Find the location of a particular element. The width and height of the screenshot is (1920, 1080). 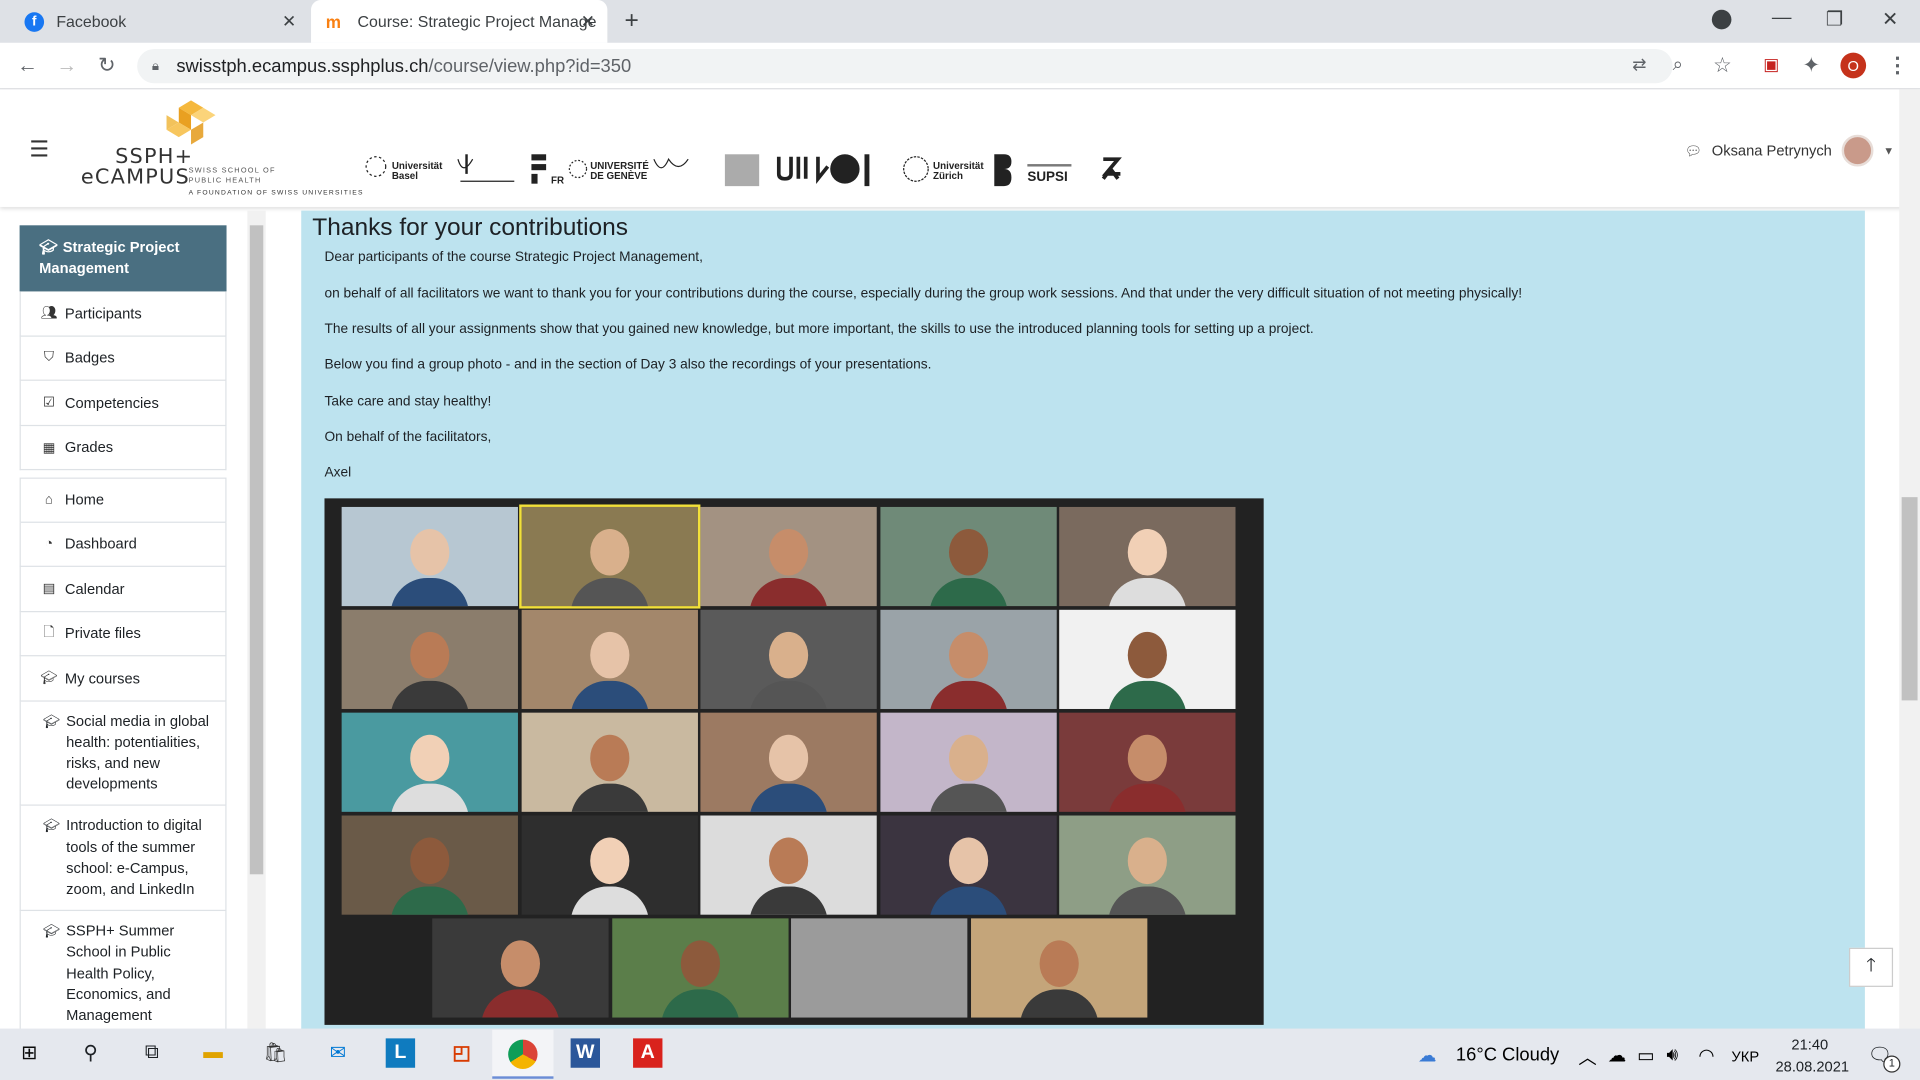

minimize-icon: — is located at coordinates (1782, 18).